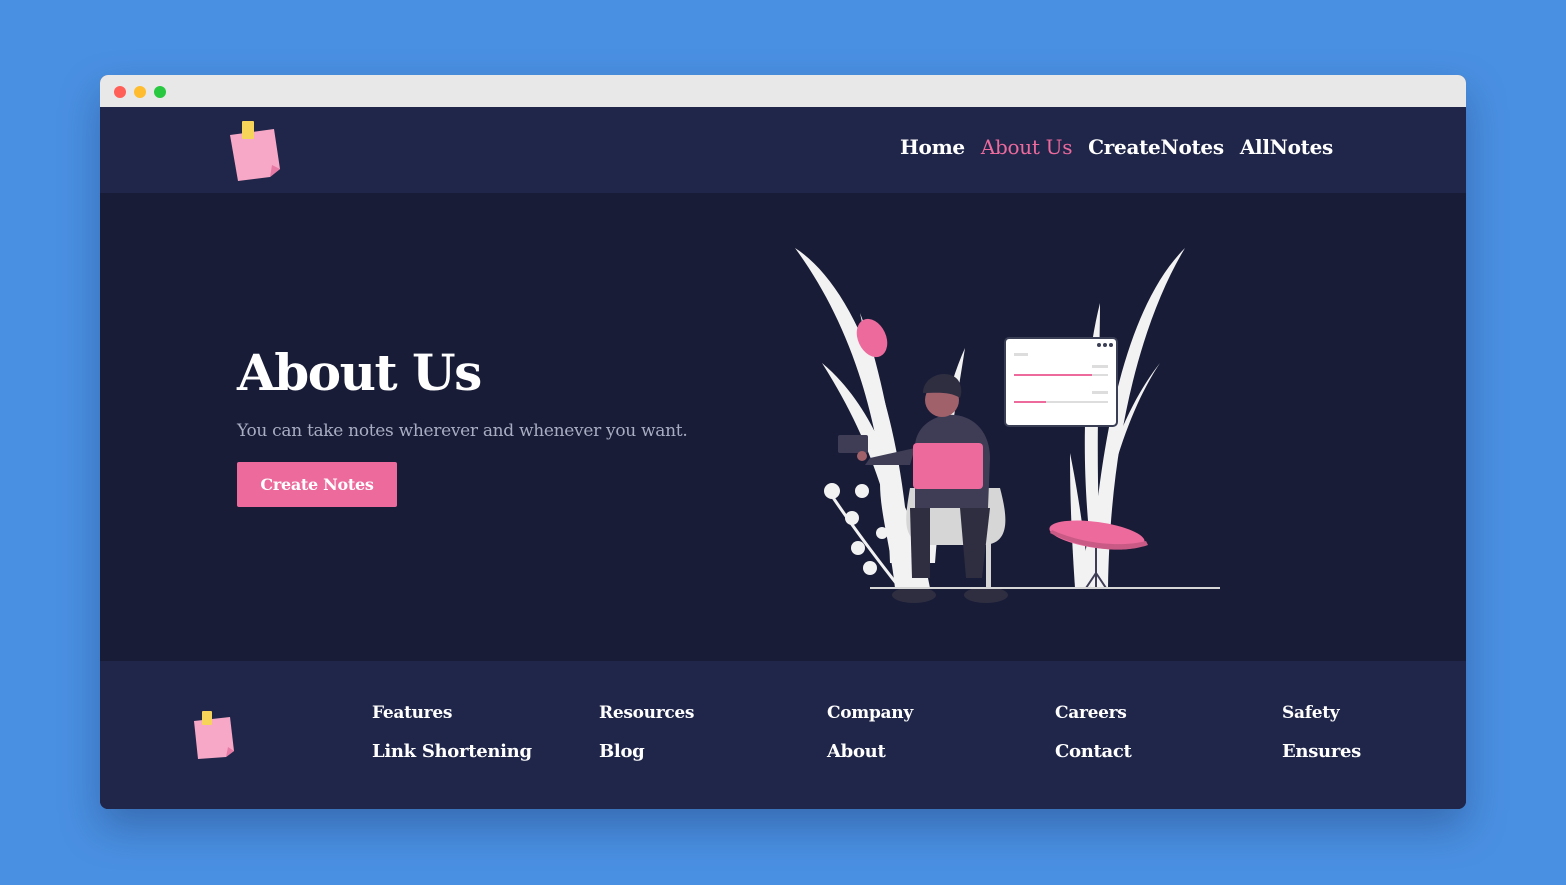 The width and height of the screenshot is (1566, 885). What do you see at coordinates (1321, 732) in the screenshot?
I see `footer-column-safety: Safety Ensures` at bounding box center [1321, 732].